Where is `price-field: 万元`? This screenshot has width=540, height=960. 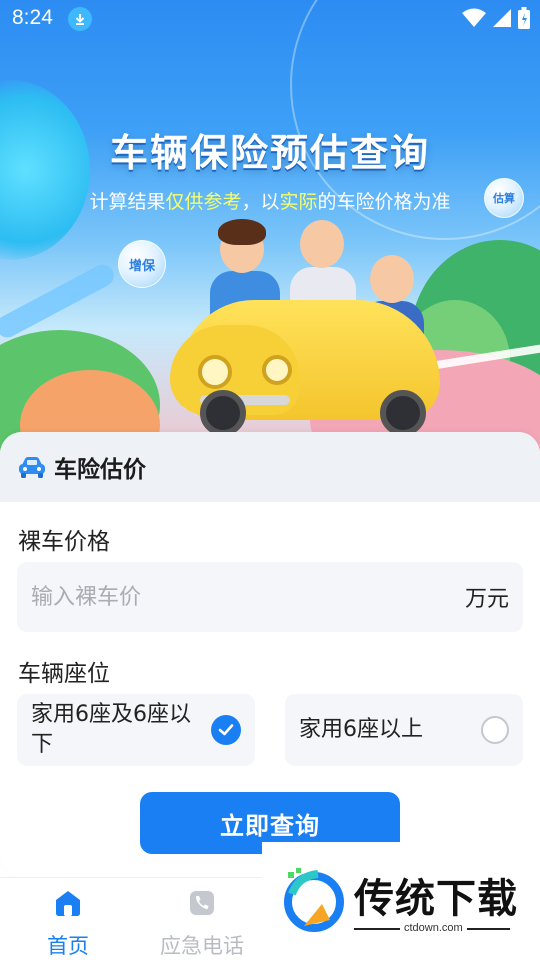 price-field: 万元 is located at coordinates (270, 597).